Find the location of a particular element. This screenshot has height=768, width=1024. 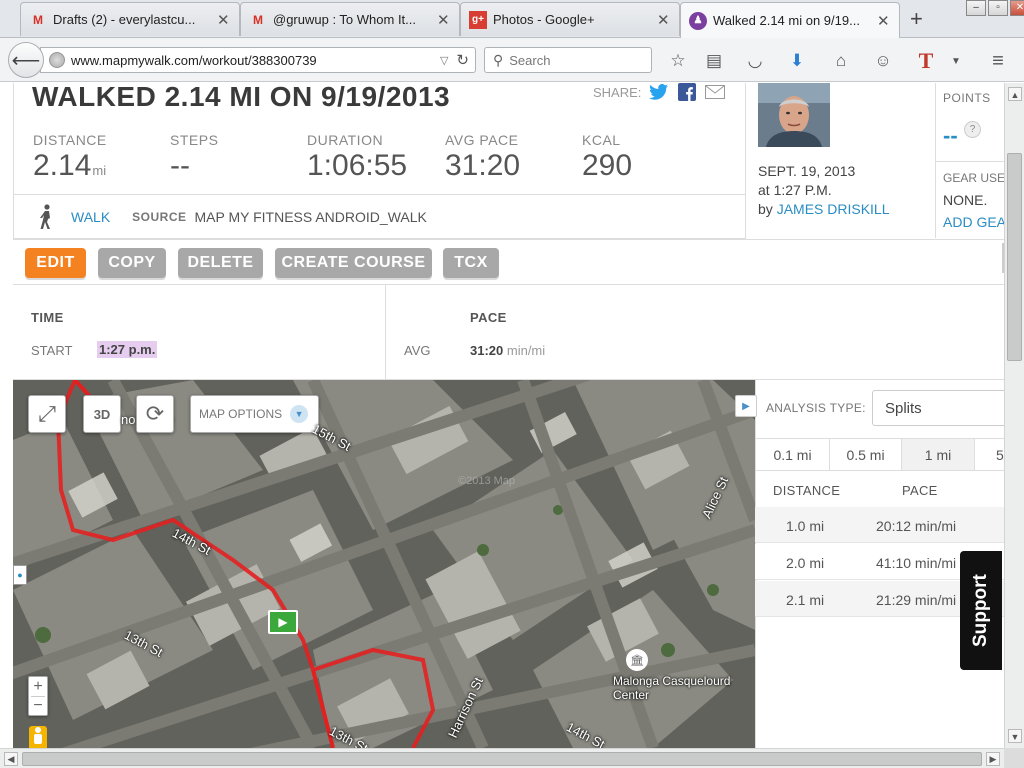

address-url: www.mapmywalk.com/workout/388300739 is located at coordinates (194, 60).